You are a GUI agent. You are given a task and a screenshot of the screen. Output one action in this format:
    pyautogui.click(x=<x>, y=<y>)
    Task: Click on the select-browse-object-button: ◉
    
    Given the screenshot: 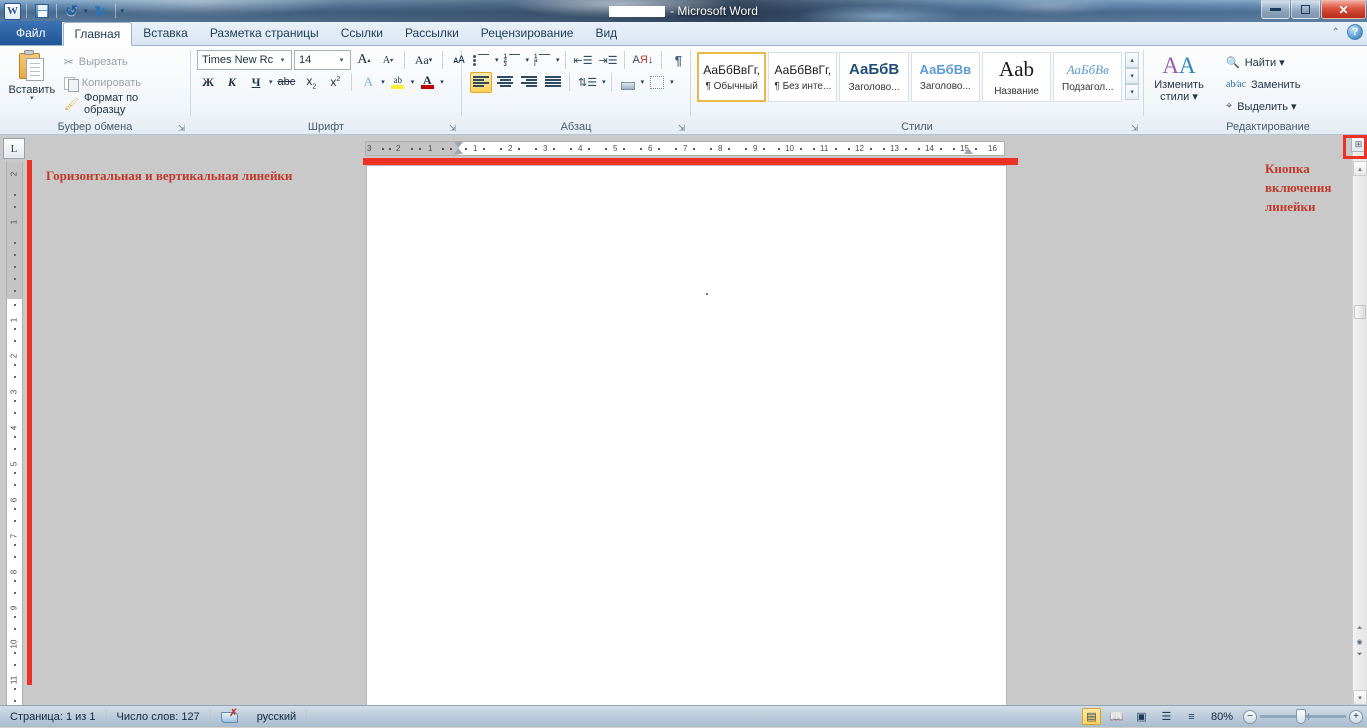 What is the action you would take?
    pyautogui.click(x=1359, y=641)
    